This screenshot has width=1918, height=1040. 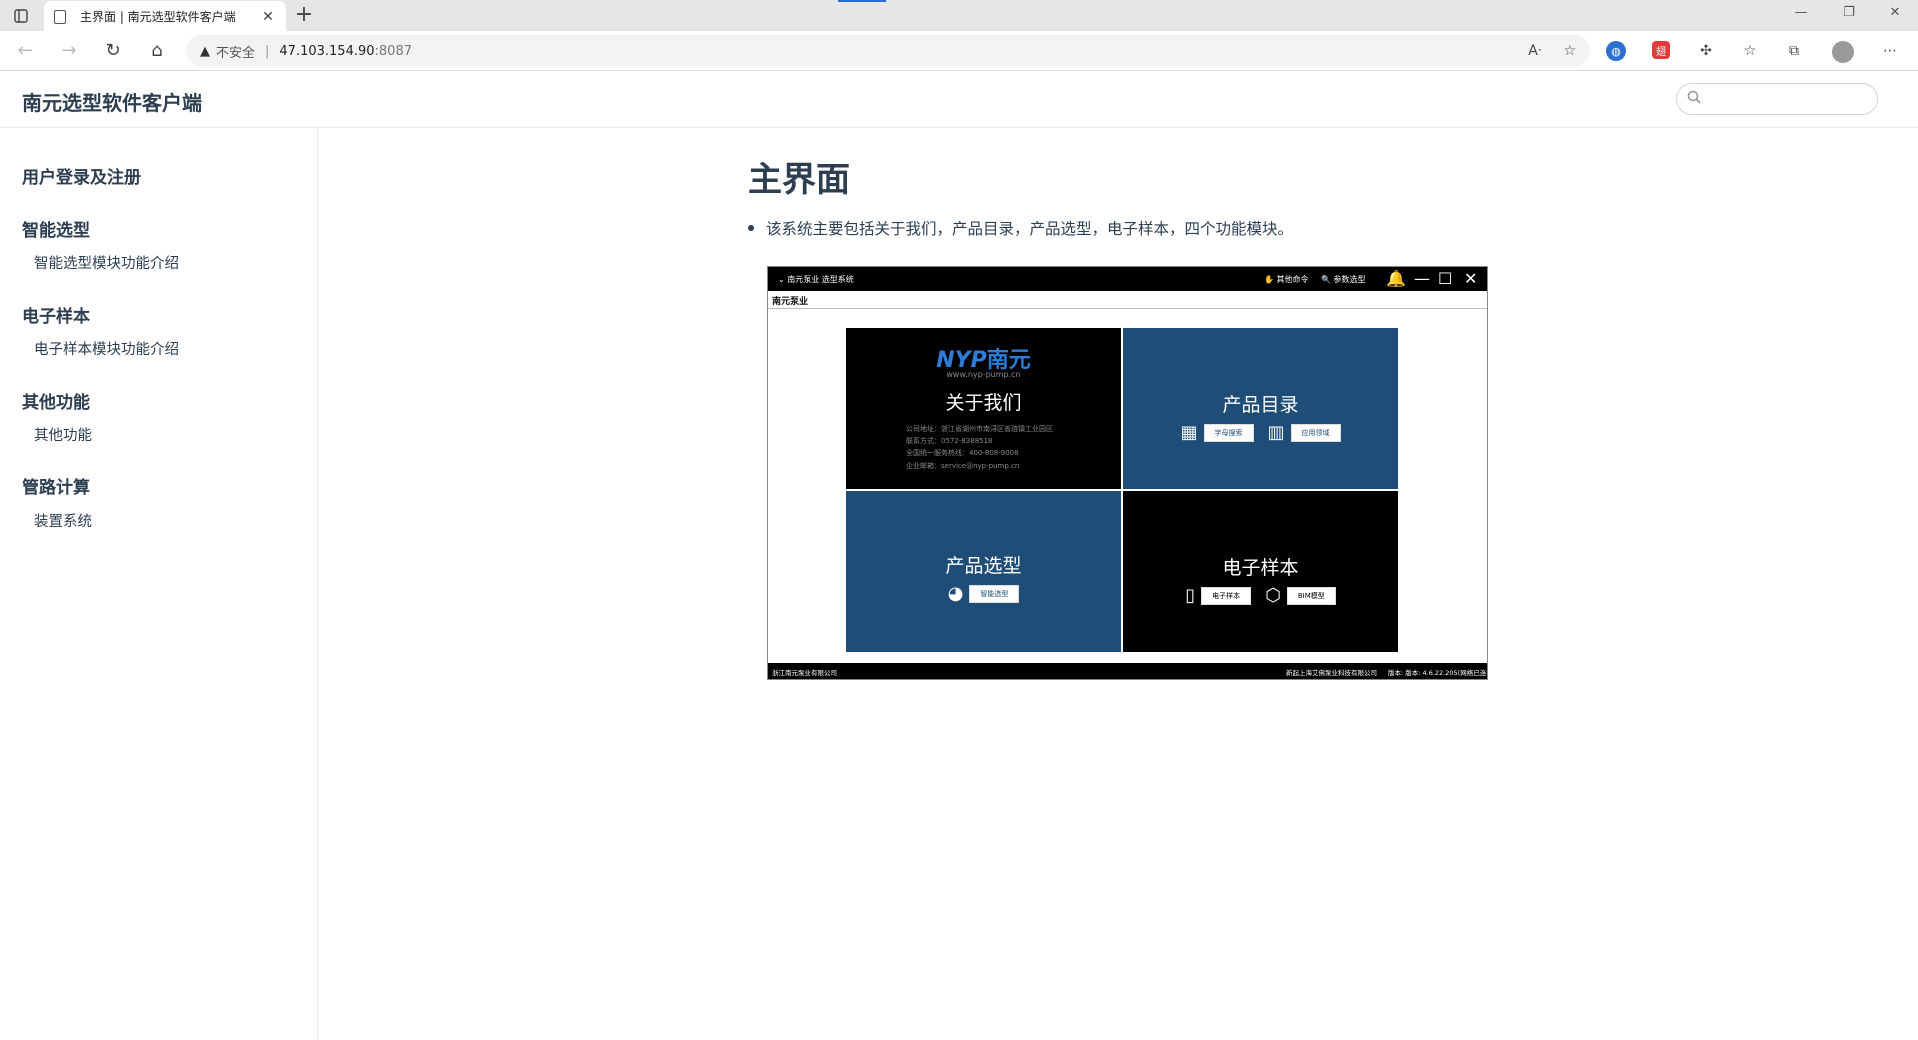 I want to click on company-phone: 联系方式：0572-8388518, so click(x=949, y=441).